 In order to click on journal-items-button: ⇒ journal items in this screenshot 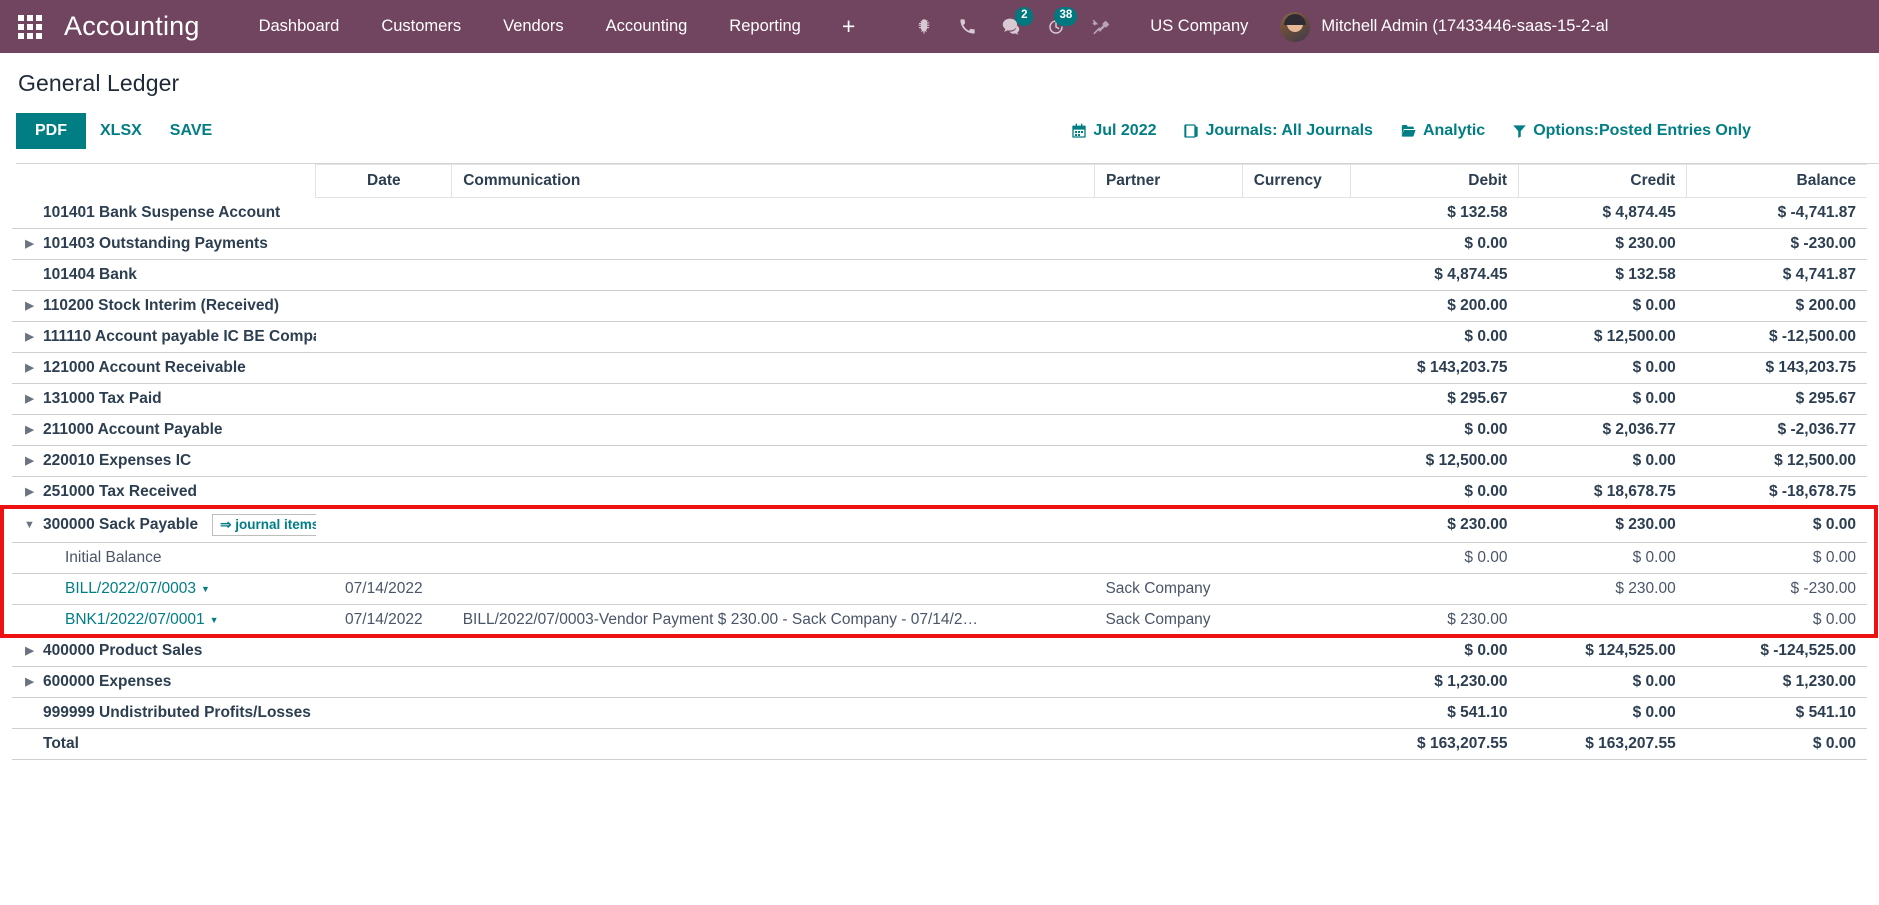, I will do `click(264, 525)`.